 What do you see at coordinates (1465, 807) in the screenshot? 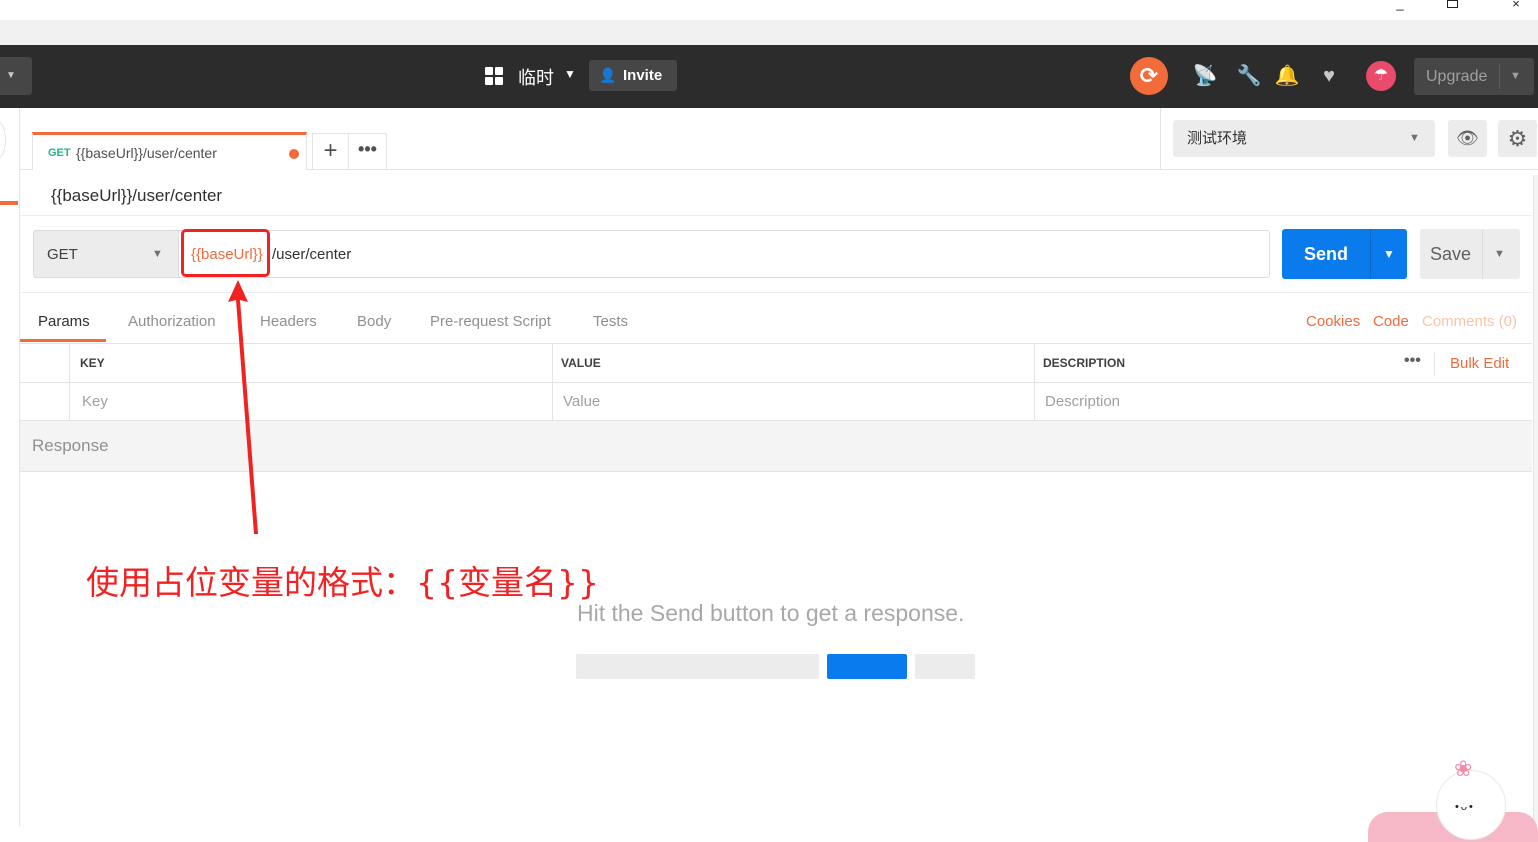
I see `mascot-face: •ᴗ•` at bounding box center [1465, 807].